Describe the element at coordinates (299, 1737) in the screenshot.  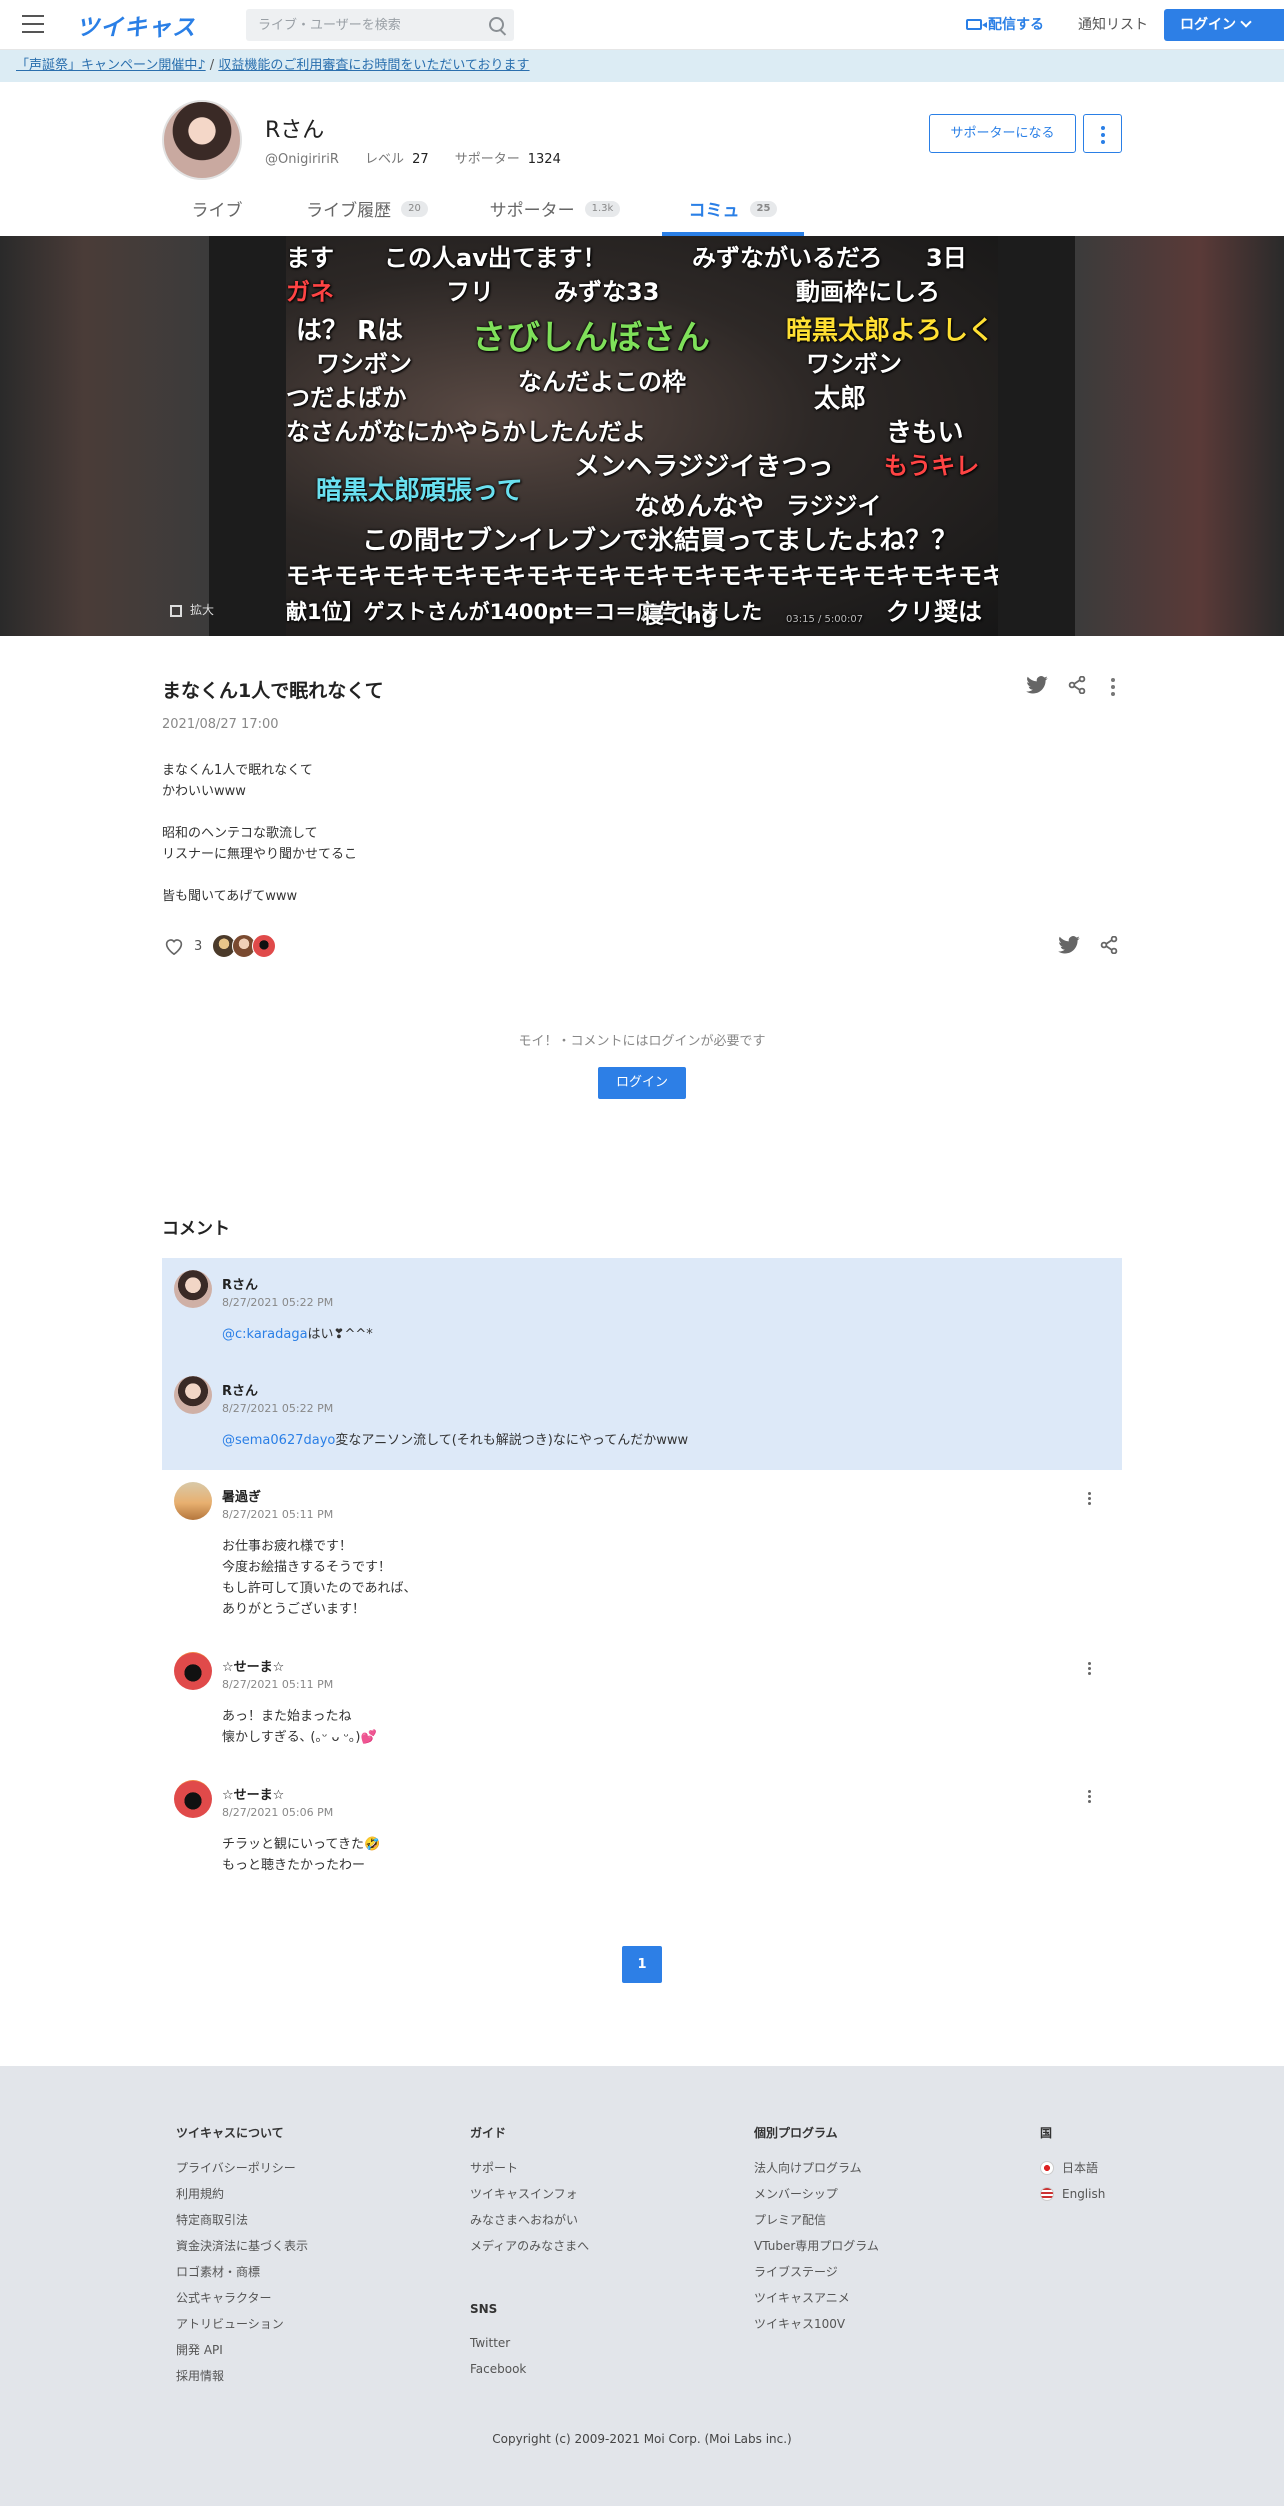
I see `comment-line: 懐かしすぎる､ (｡ᵕ ᴗ ᵕ｡)💕` at that location.